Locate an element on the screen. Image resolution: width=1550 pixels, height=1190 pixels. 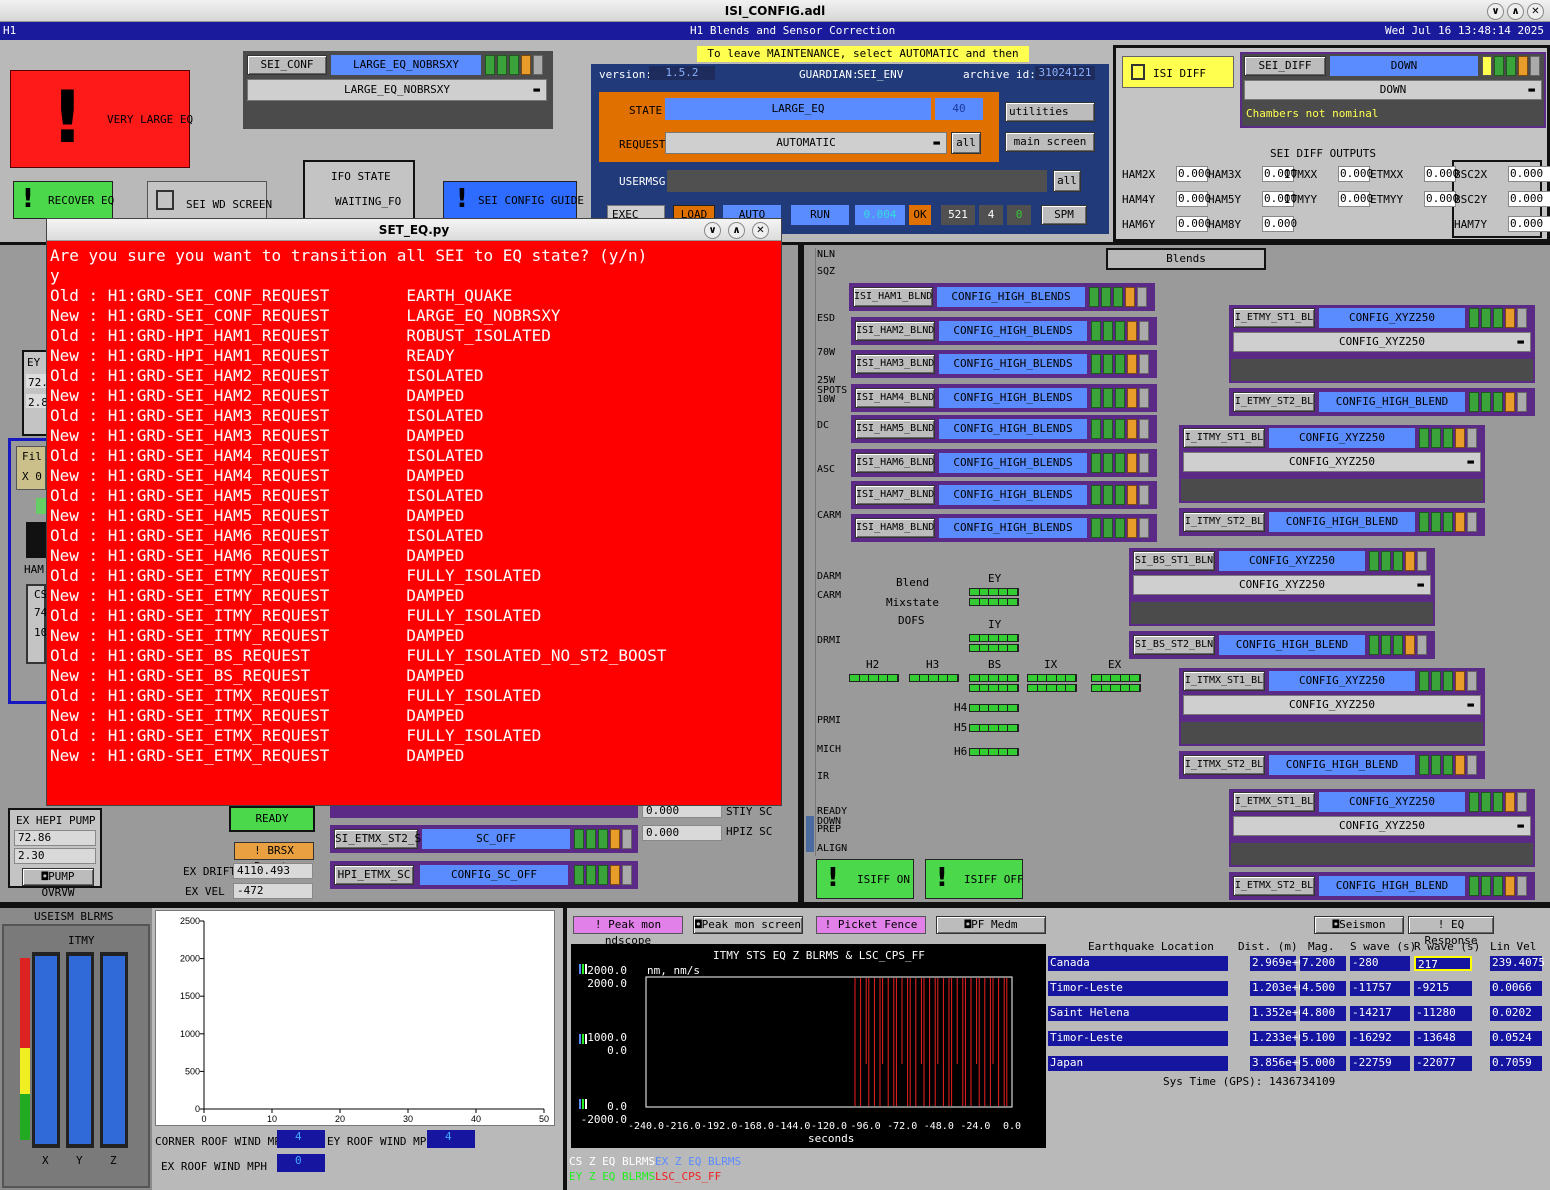
guardian-node: SEI_ENV is located at coordinates (880, 74).